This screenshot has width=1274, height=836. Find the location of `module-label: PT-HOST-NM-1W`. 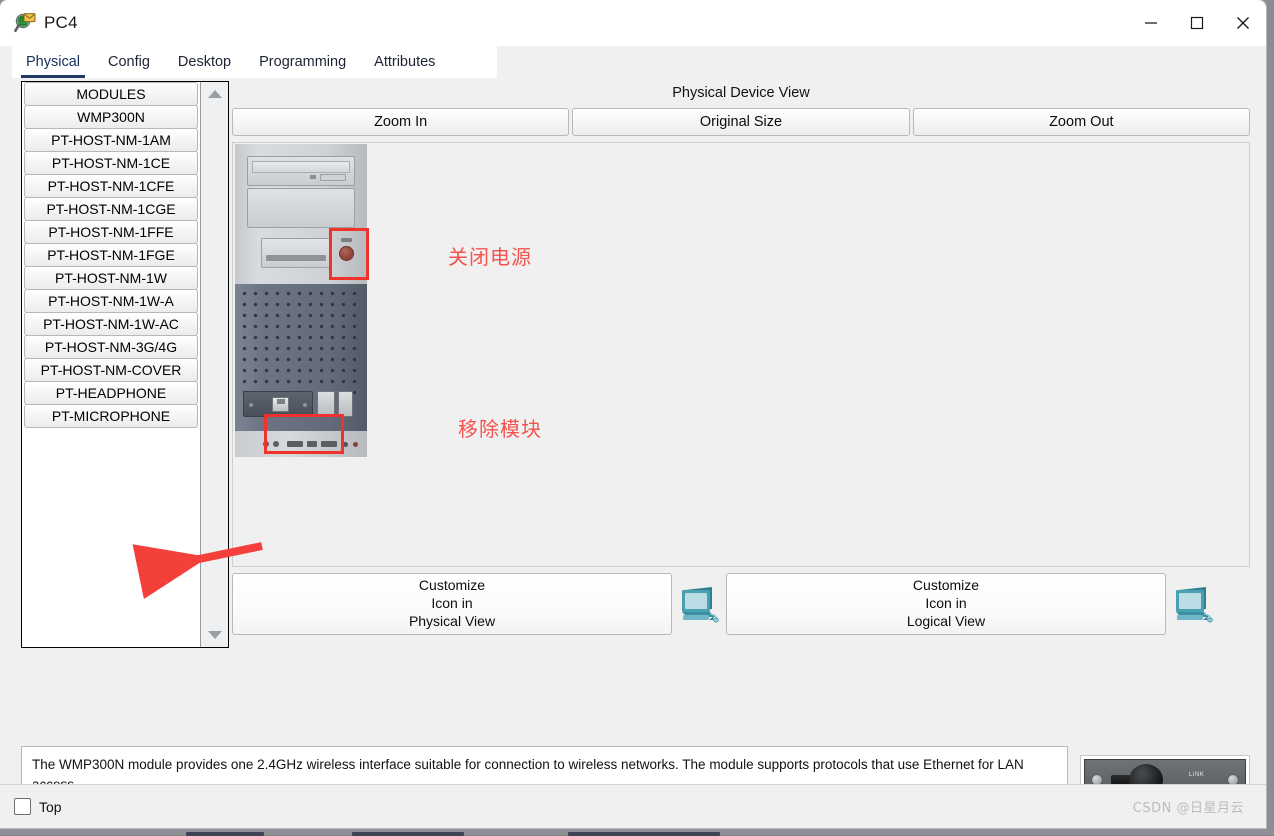

module-label: PT-HOST-NM-1W is located at coordinates (111, 278).